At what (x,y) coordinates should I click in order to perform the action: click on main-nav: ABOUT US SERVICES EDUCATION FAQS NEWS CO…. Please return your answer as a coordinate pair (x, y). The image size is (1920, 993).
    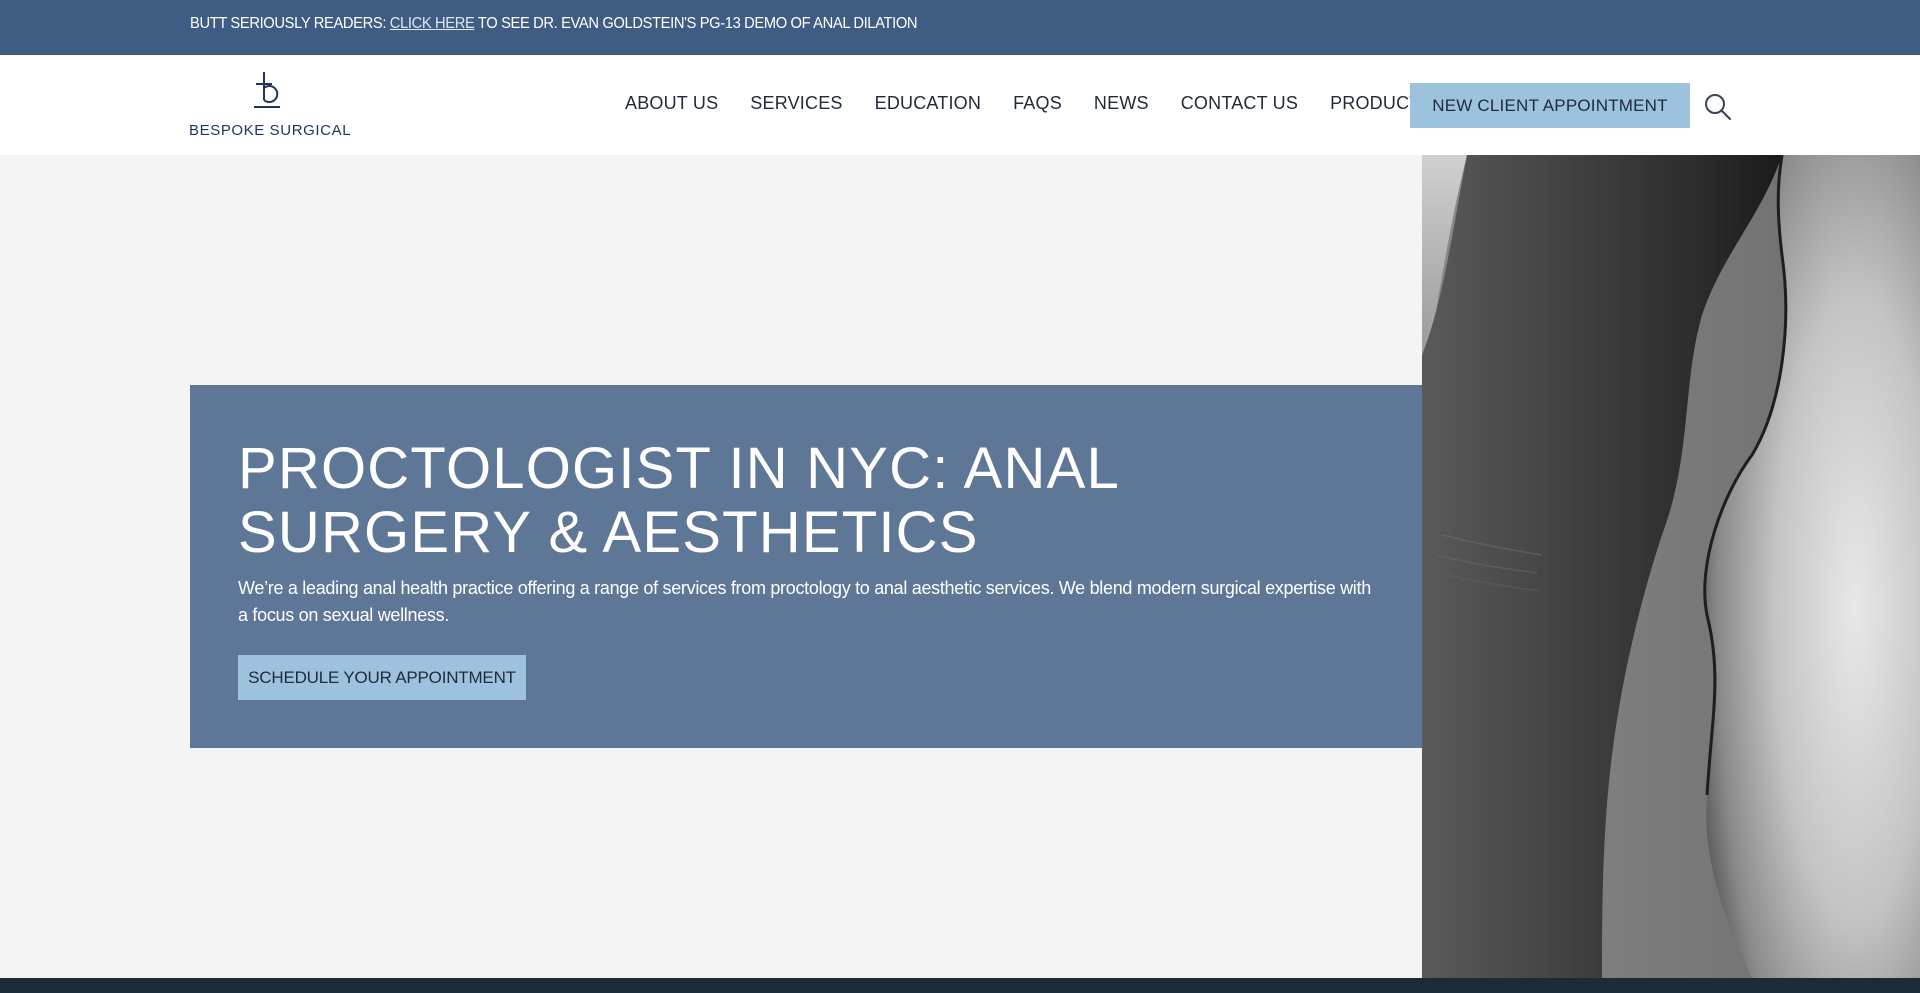
    Looking at the image, I should click on (1045, 103).